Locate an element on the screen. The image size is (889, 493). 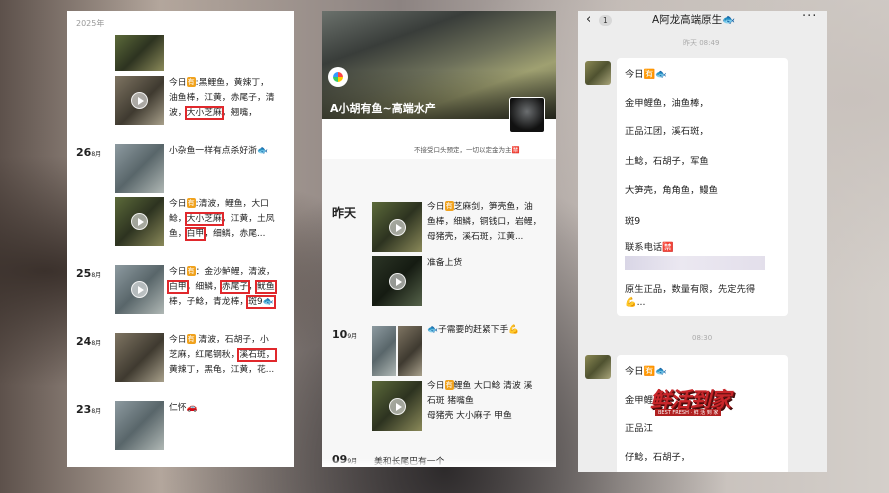
message-line: 正品江 is located at coordinates (639, 428).